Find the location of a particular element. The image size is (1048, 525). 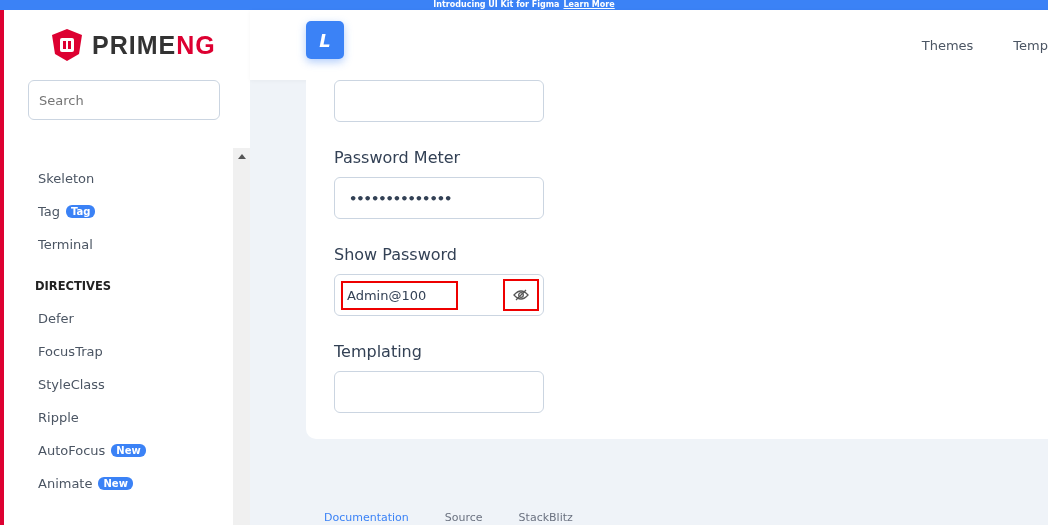

field-value: Admin@100 is located at coordinates (400, 295).